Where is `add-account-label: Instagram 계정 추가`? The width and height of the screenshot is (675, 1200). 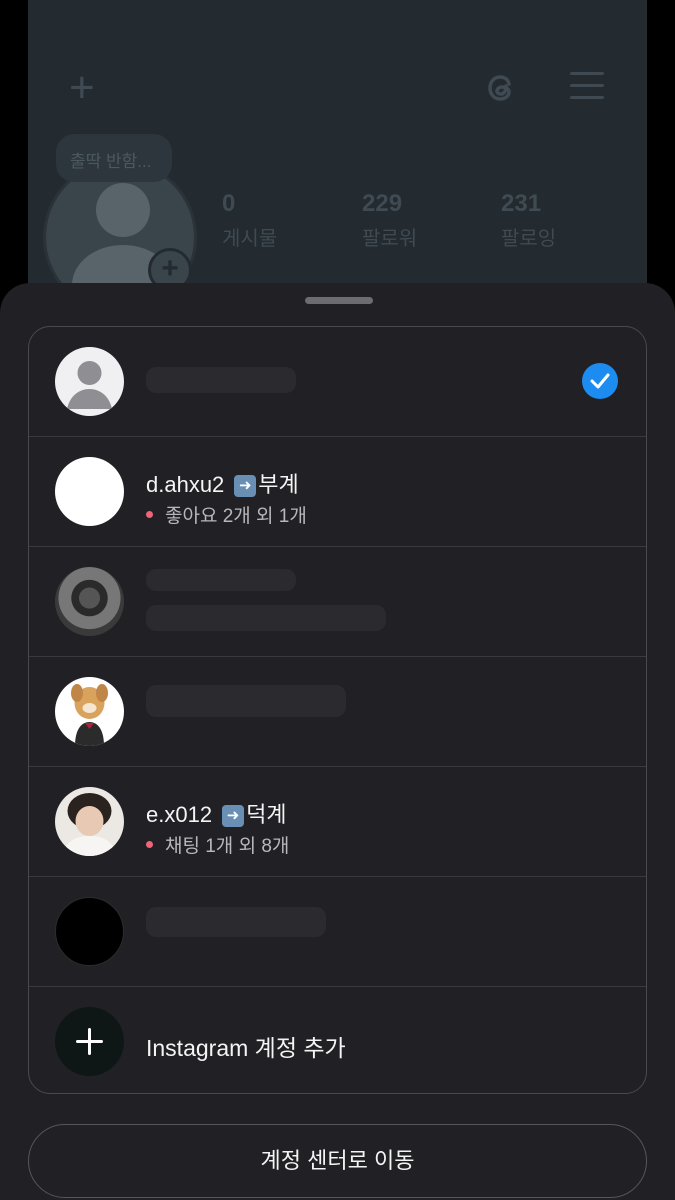
add-account-label: Instagram 계정 추가 is located at coordinates (246, 1048).